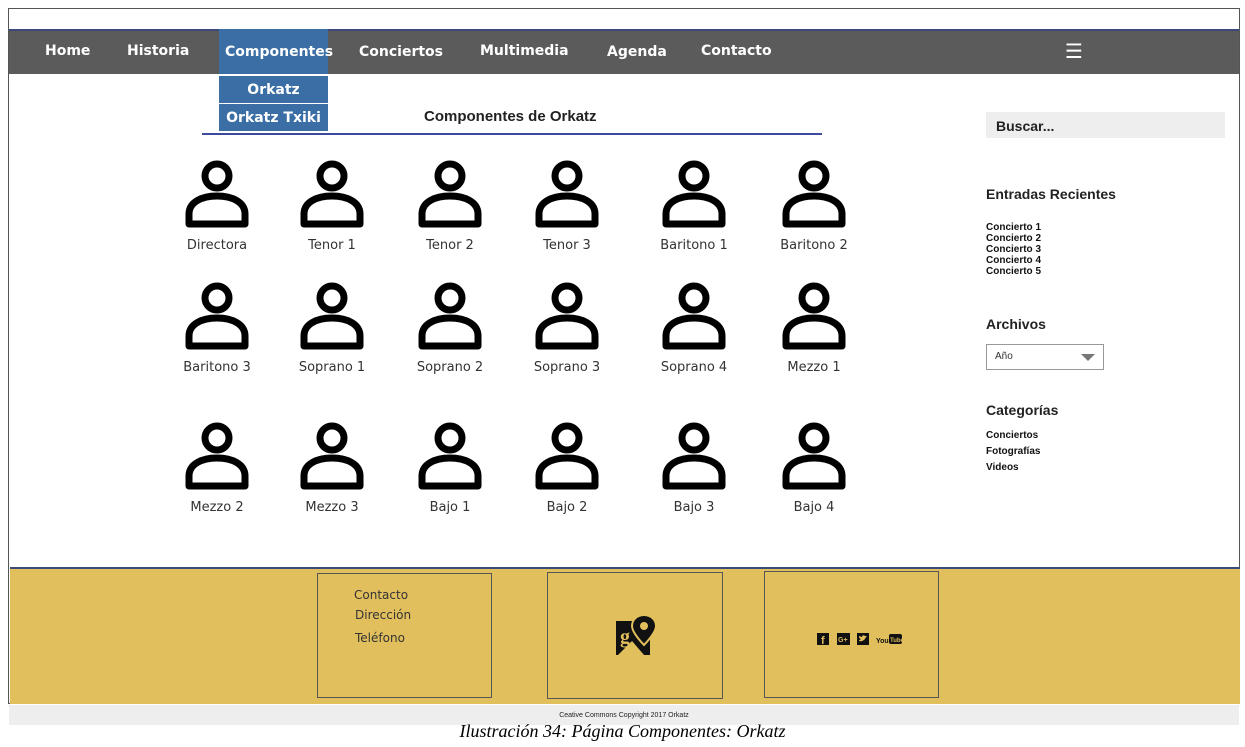  I want to click on member-card: Bajo 4, so click(814, 467).